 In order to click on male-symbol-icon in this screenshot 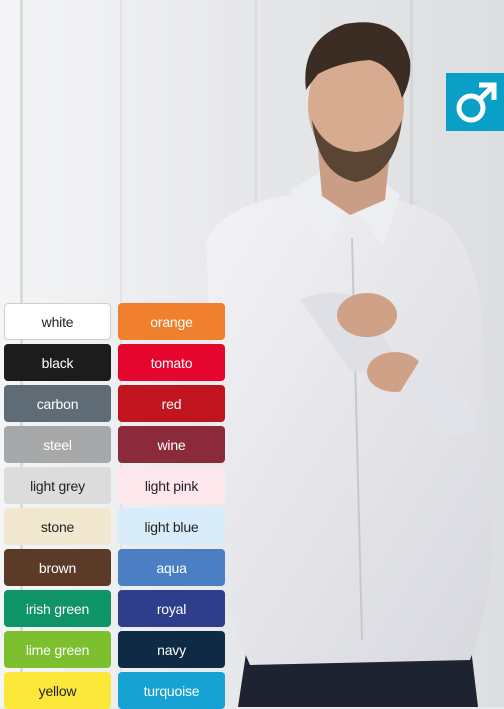, I will do `click(475, 102)`.